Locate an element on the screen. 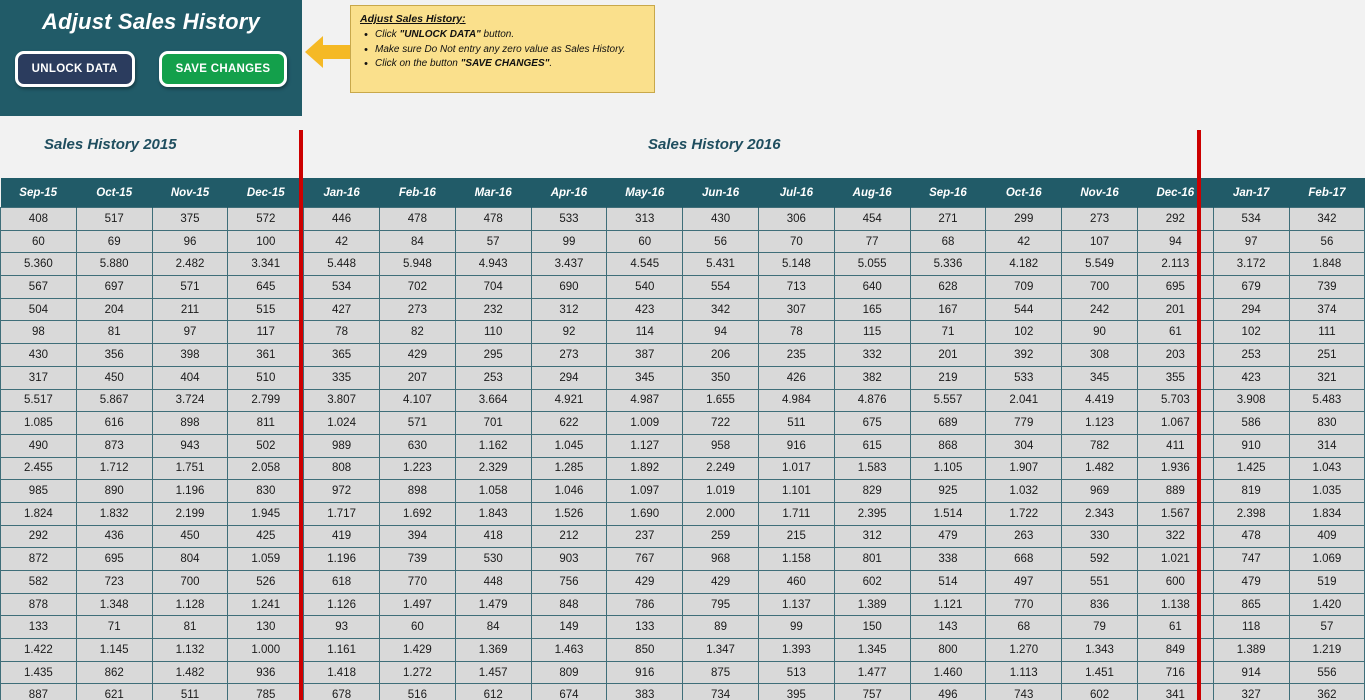 Image resolution: width=1365 pixels, height=700 pixels. sales-cell: 418 is located at coordinates (493, 536).